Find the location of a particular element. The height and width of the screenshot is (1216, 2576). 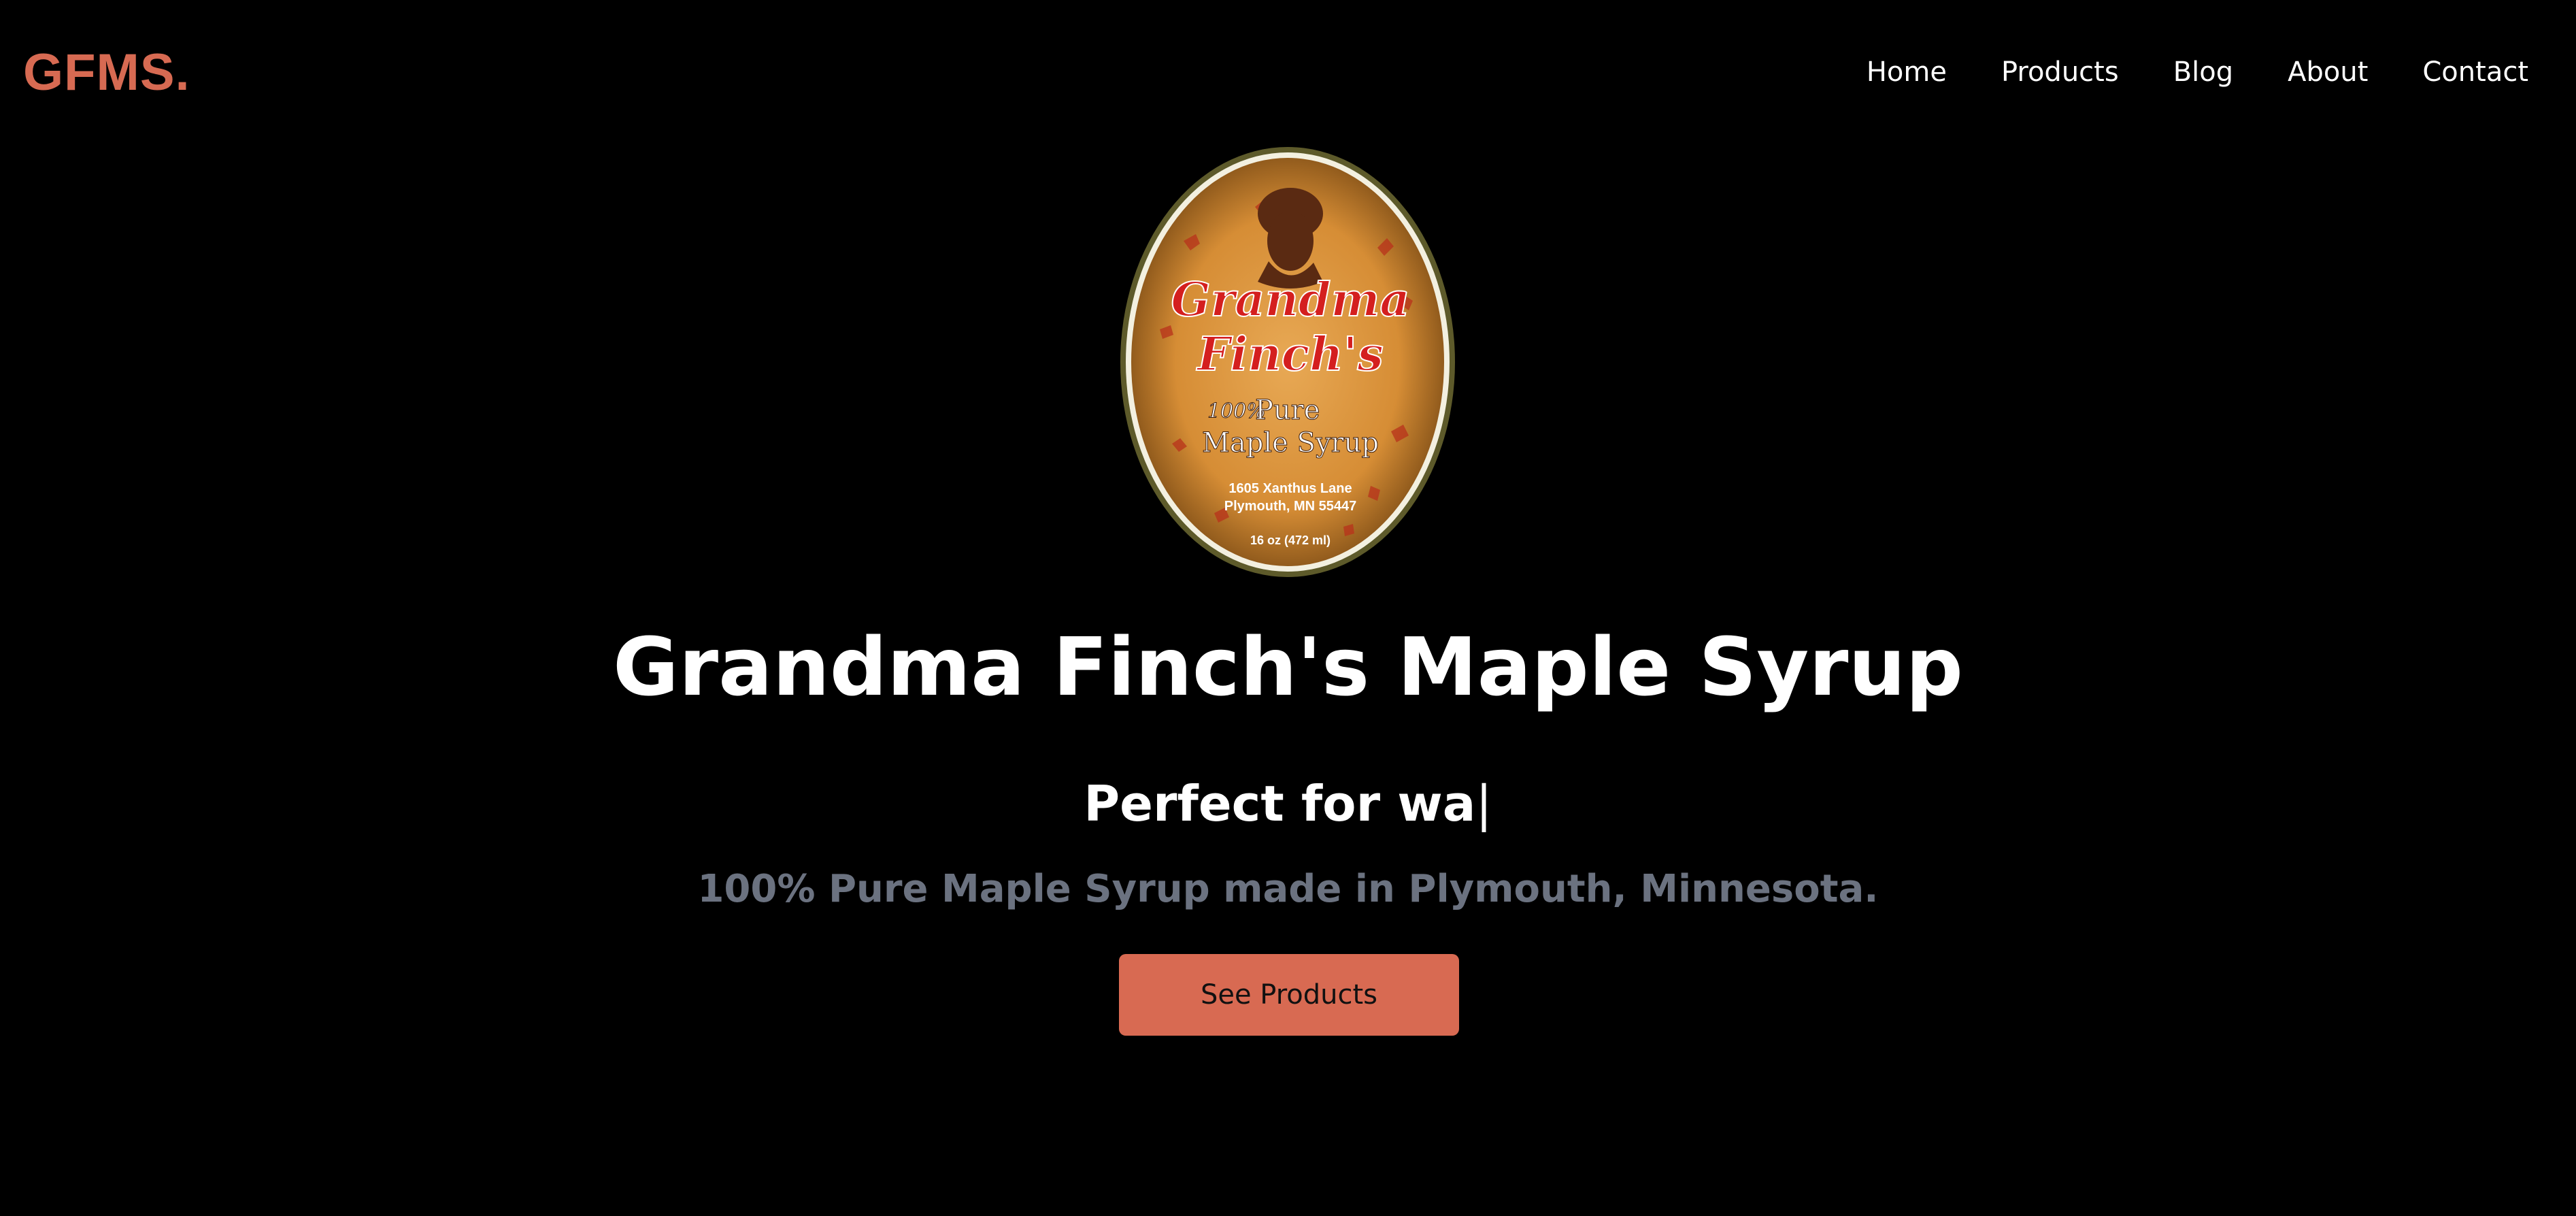

logo: GFMS. is located at coordinates (106, 72).